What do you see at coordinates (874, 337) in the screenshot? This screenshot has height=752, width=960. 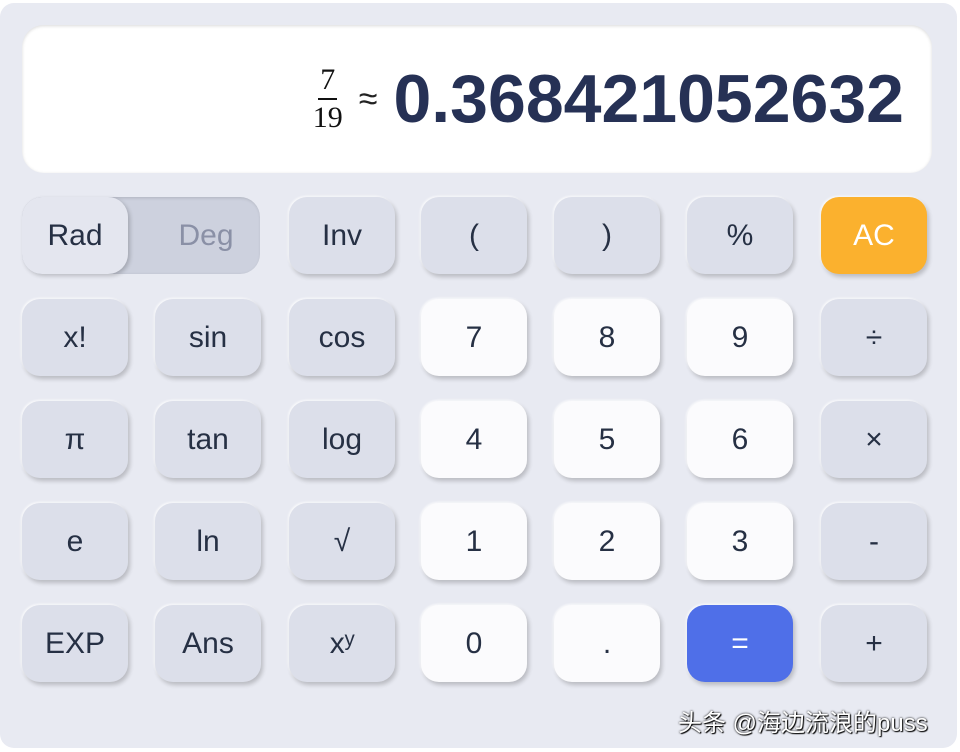 I see `divide-button: ÷` at bounding box center [874, 337].